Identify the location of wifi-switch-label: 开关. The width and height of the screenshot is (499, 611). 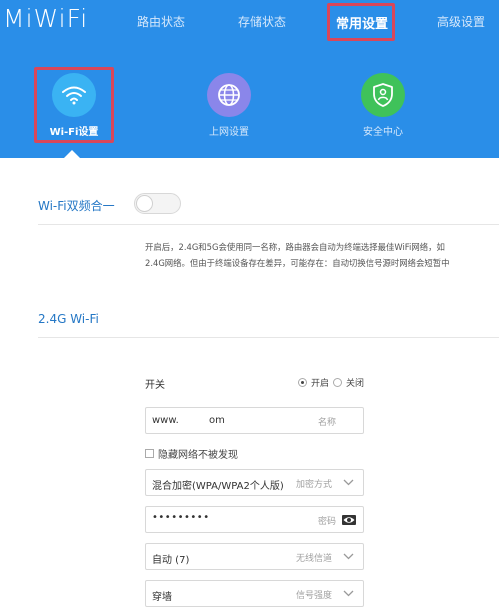
(155, 385).